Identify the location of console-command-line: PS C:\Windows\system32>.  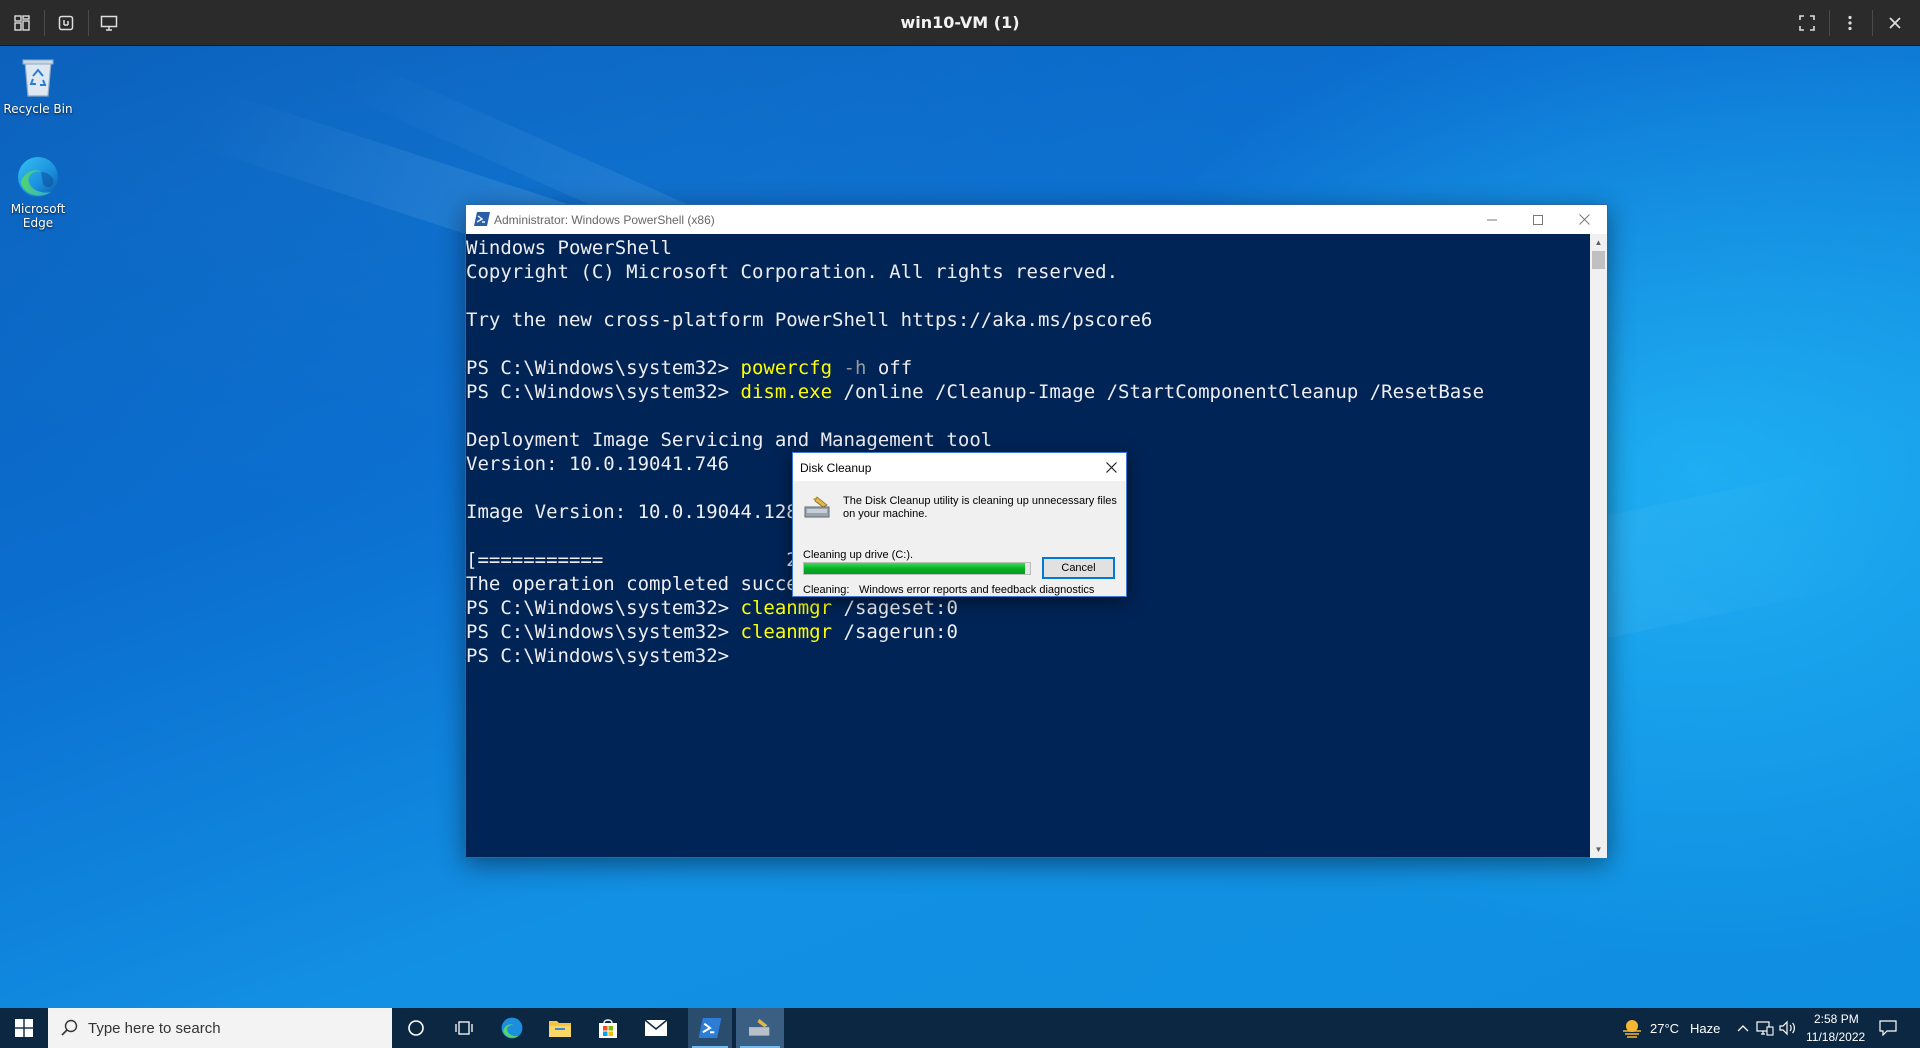
(1029, 656).